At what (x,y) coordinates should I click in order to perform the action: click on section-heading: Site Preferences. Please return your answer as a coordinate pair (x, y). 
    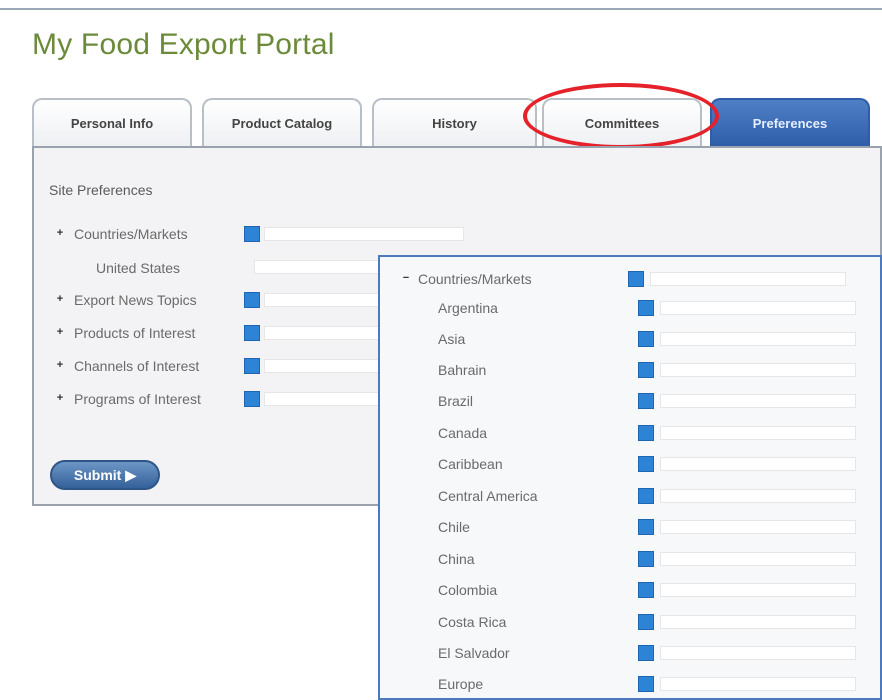
    Looking at the image, I should click on (101, 190).